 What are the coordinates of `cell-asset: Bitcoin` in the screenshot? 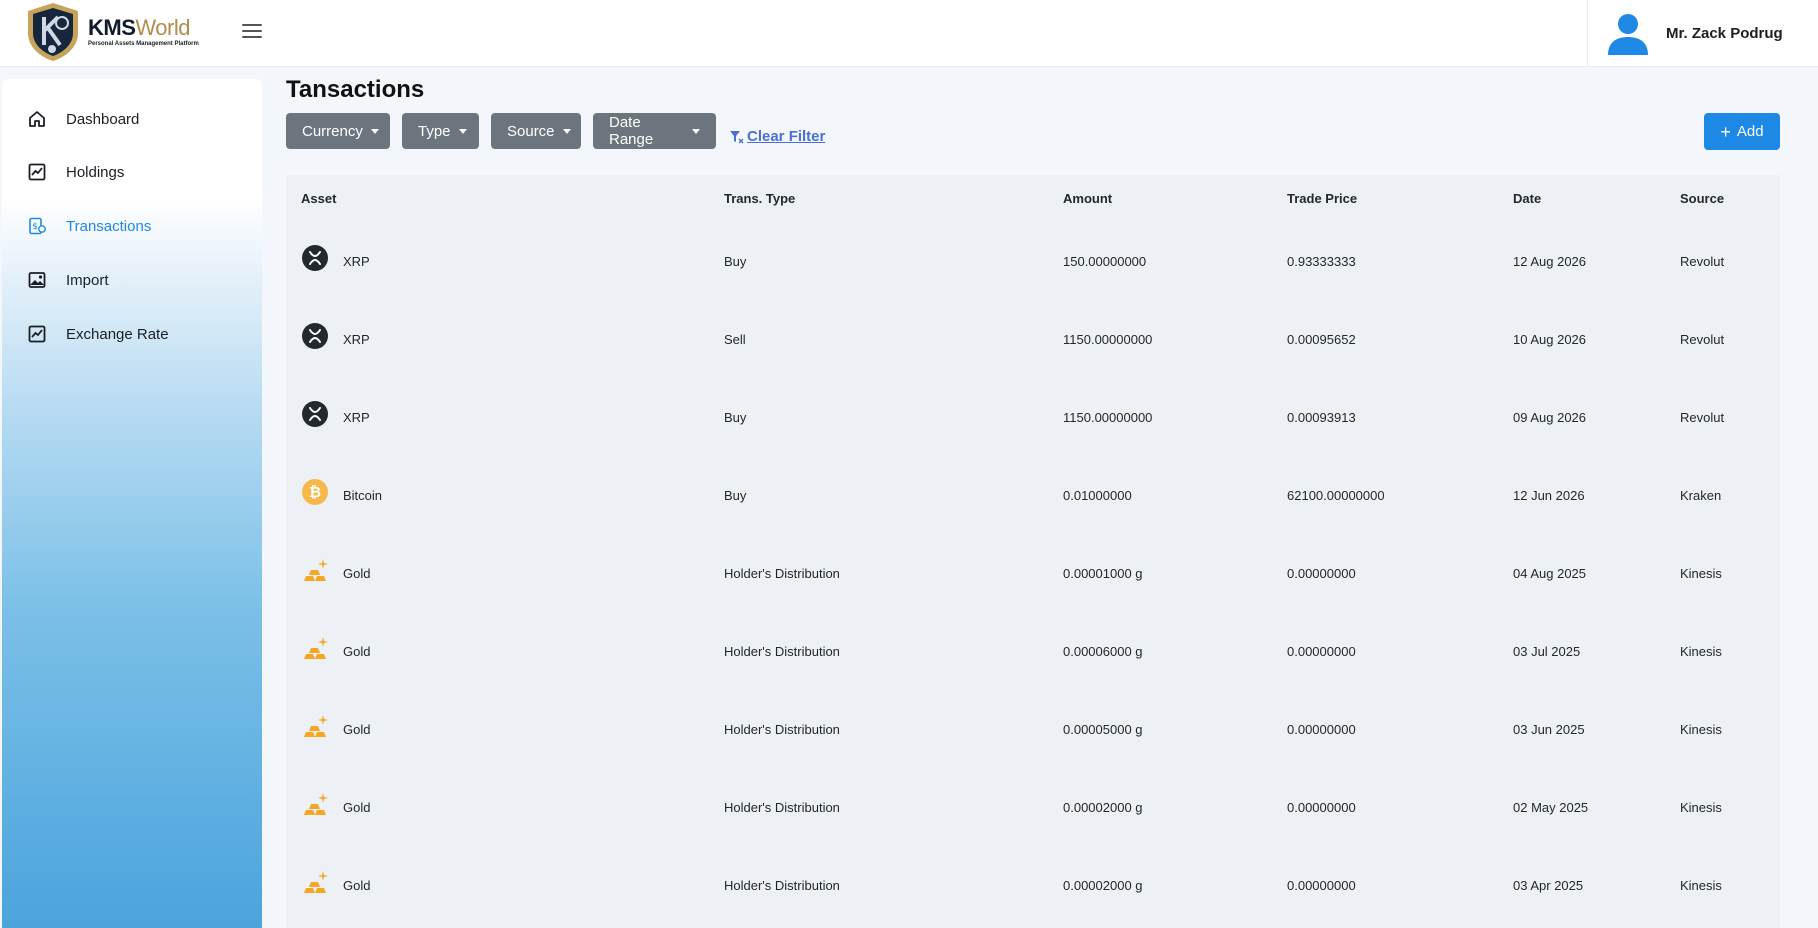 It's located at (363, 495).